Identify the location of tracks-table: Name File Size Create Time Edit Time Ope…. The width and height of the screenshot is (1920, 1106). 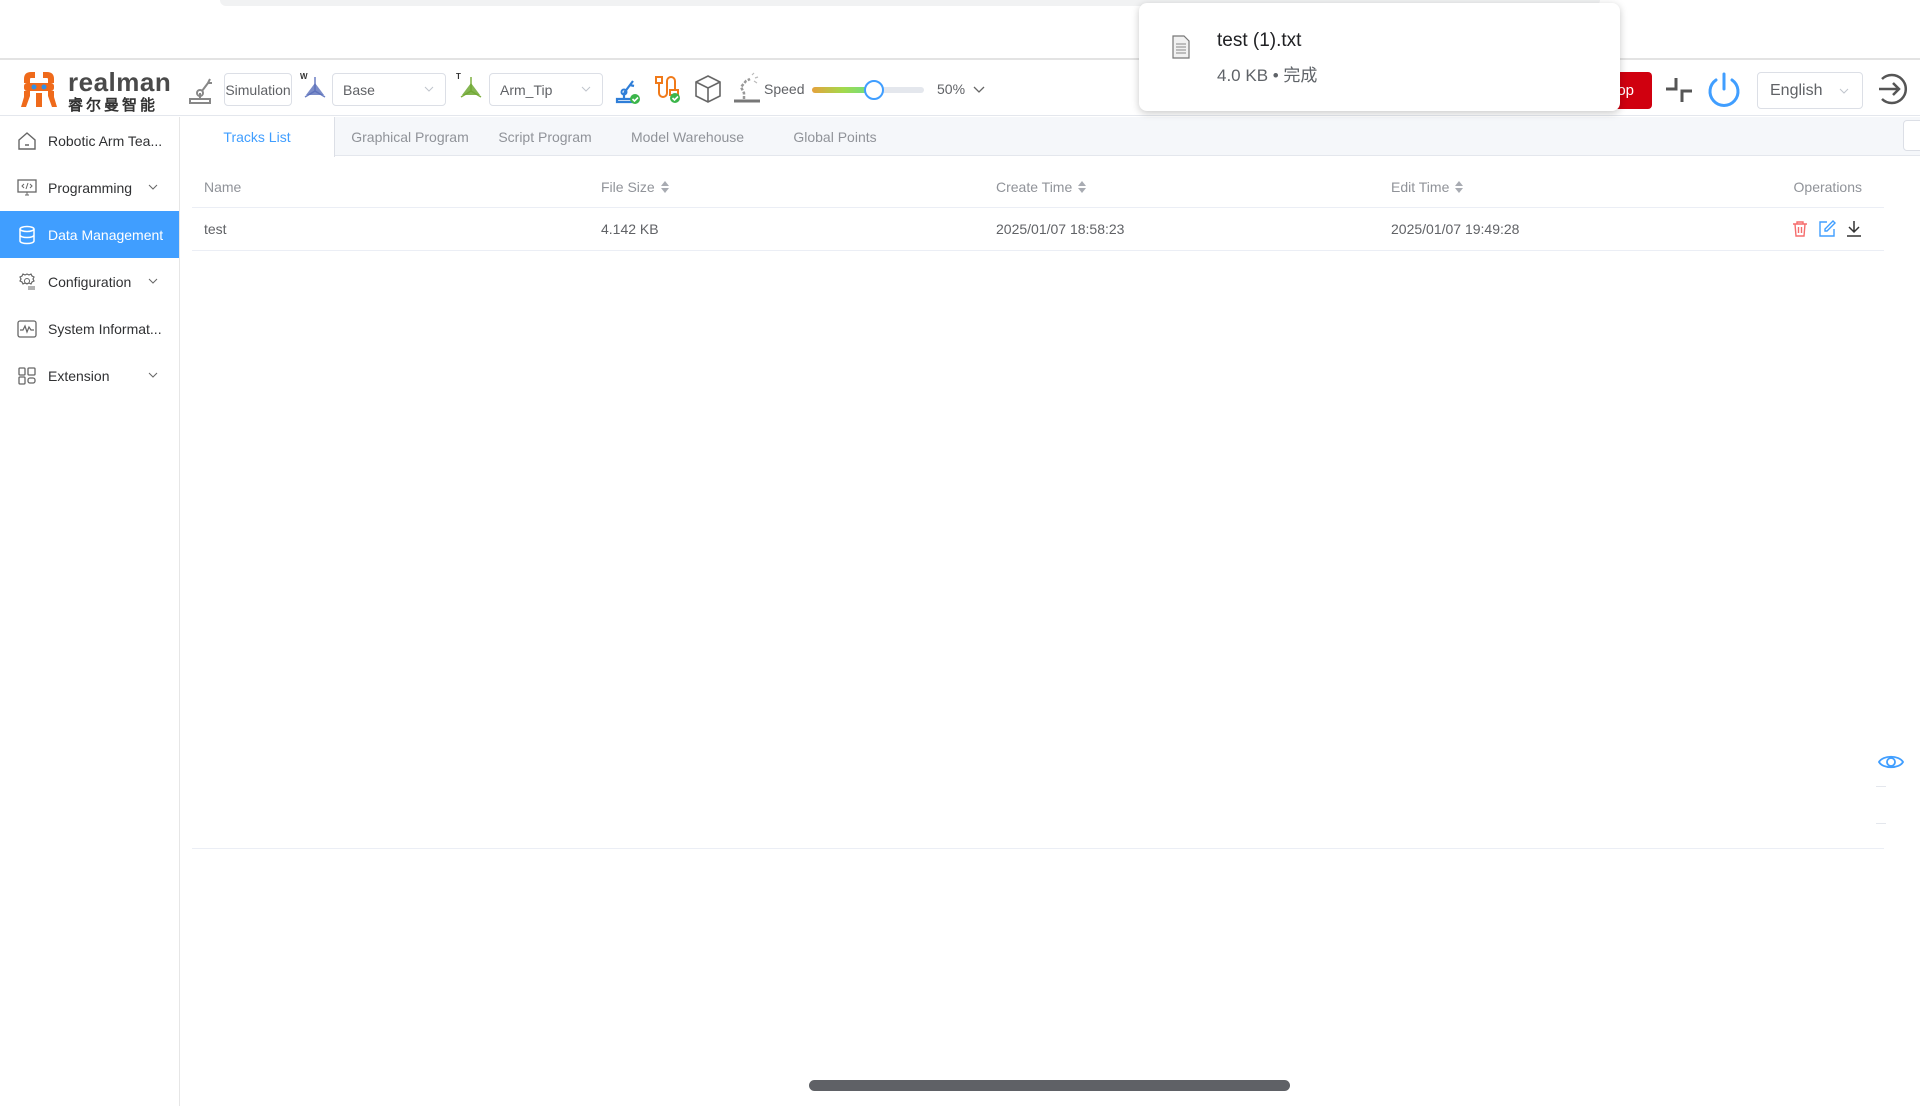
(1038, 209).